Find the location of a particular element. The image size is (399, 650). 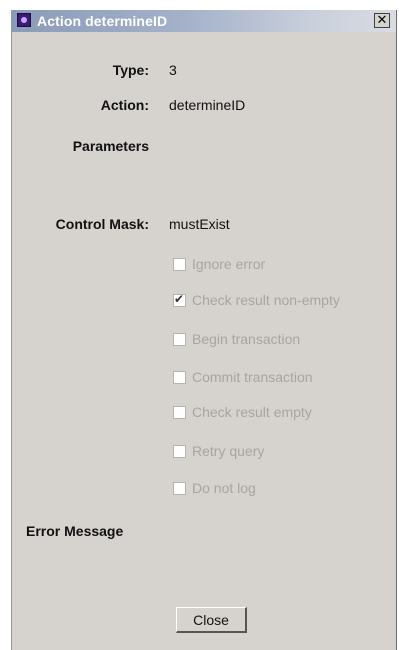

type-value: 3 is located at coordinates (173, 70).